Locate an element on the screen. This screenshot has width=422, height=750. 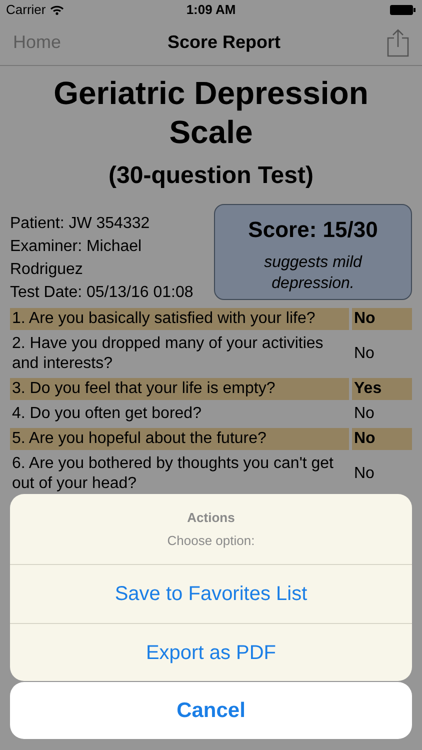
wifi-icon is located at coordinates (57, 10).